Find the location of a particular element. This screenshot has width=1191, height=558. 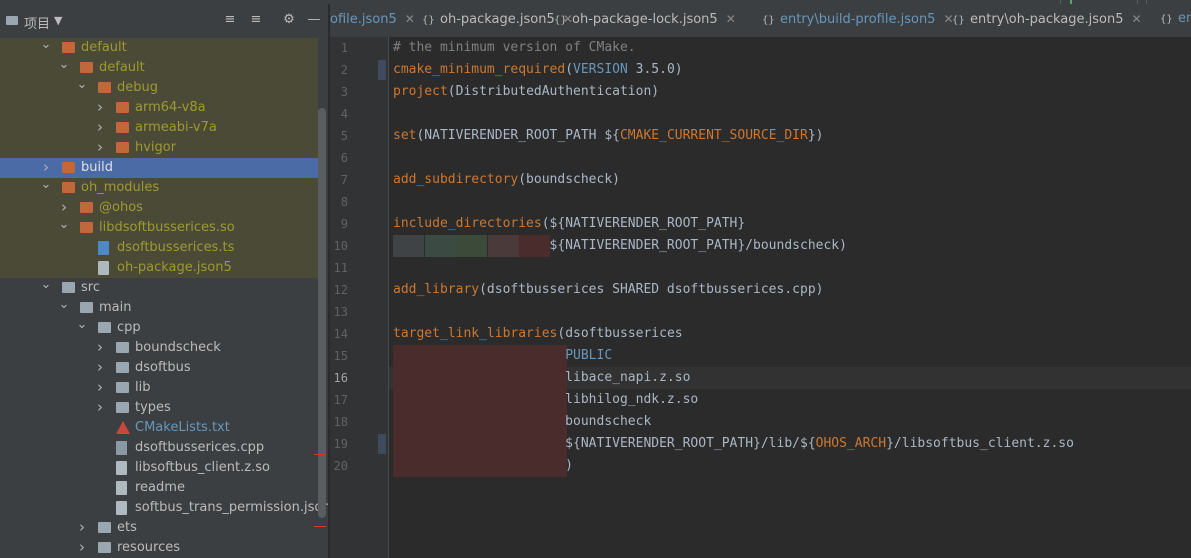

tree-item-label: lib is located at coordinates (143, 387).